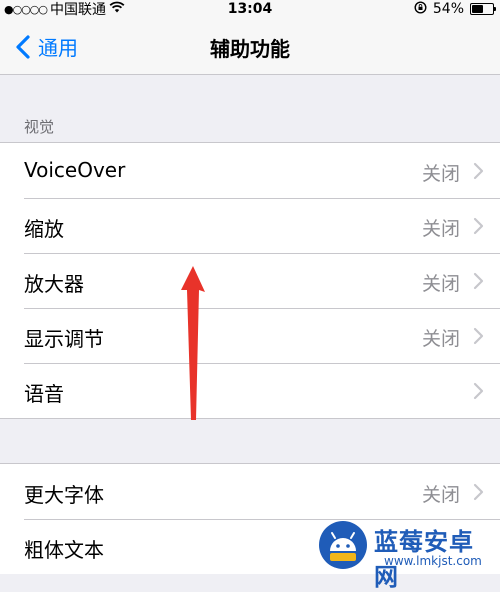  Describe the element at coordinates (64, 550) in the screenshot. I see `row-label: 粗体文本` at that location.